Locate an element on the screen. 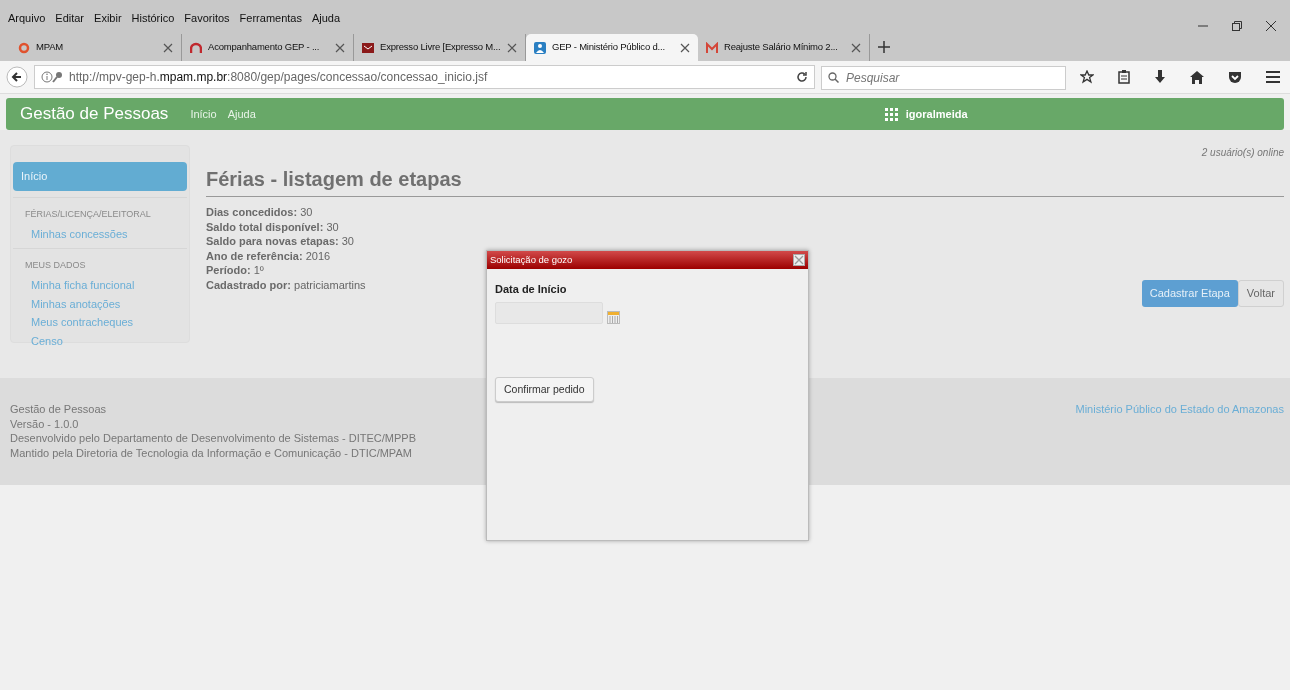  reload-icon is located at coordinates (802, 77).